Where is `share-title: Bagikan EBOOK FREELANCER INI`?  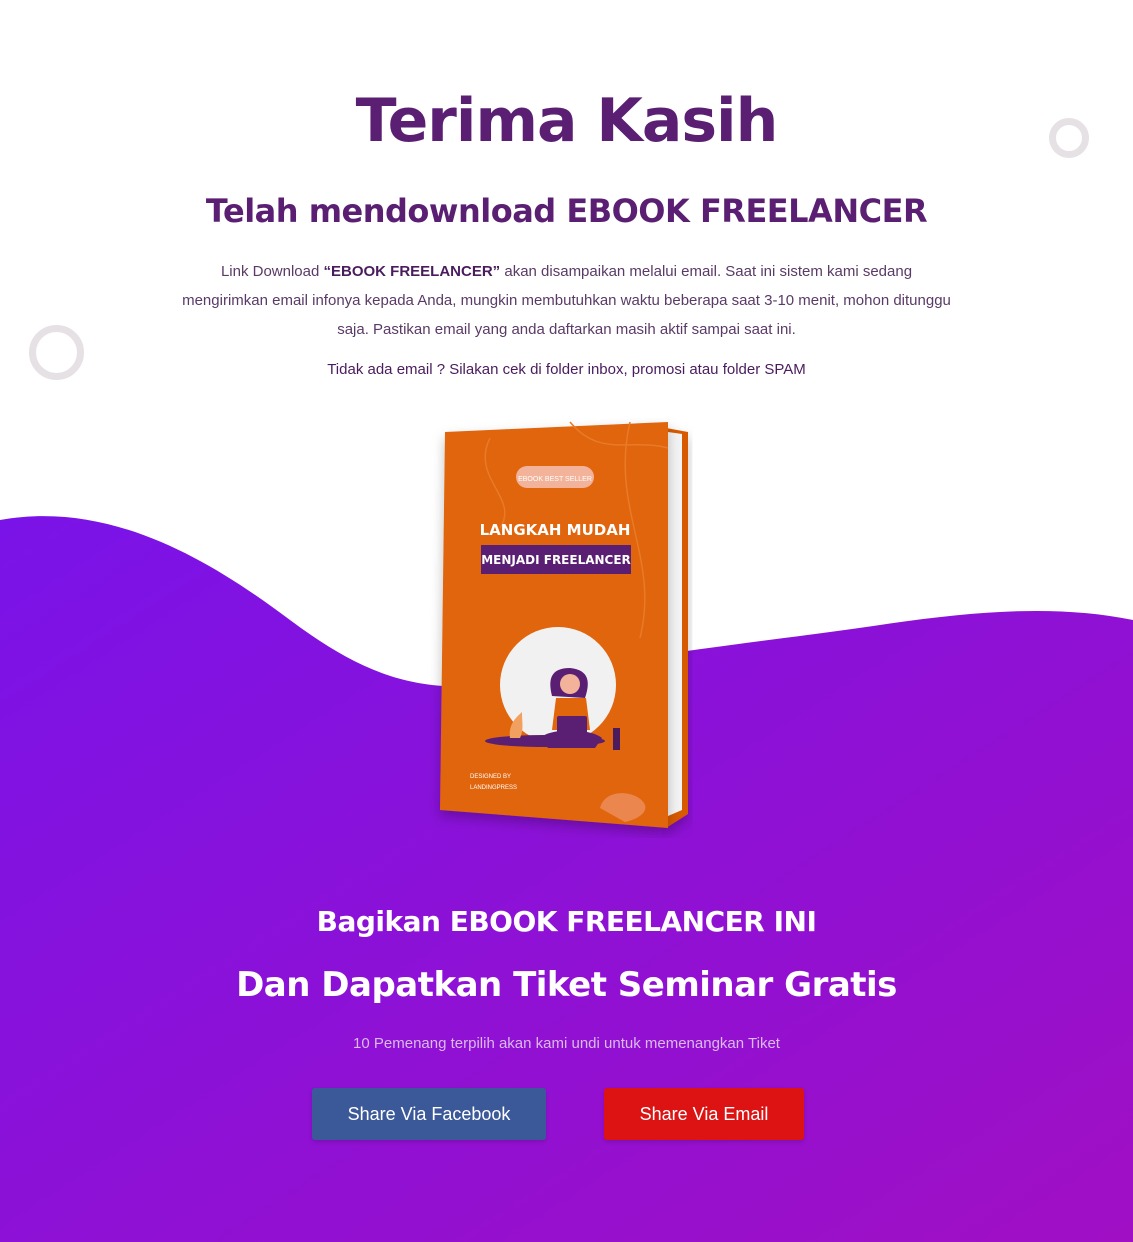 share-title: Bagikan EBOOK FREELANCER INI is located at coordinates (566, 921).